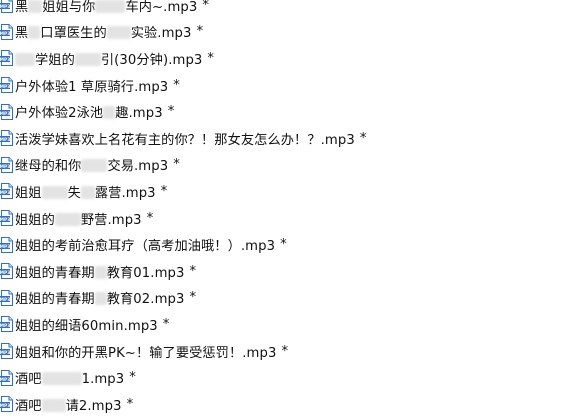 Image resolution: width=571 pixels, height=418 pixels. Describe the element at coordinates (285, 244) in the screenshot. I see `file-list-item: MP3 姐姐的考前治愈耳疗（高考加油哦！）.mp3 *` at that location.